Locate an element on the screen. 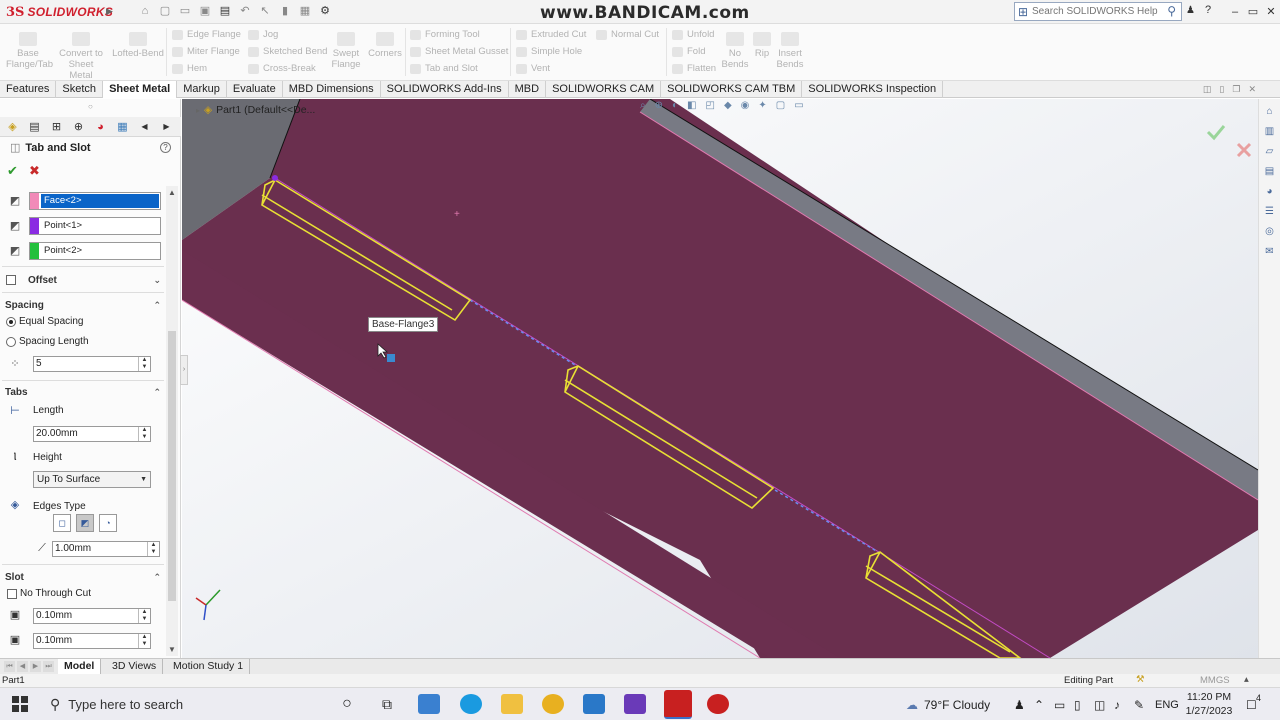 This screenshot has height=720, width=1280. rebuild-icon: ▮ is located at coordinates (285, 11).